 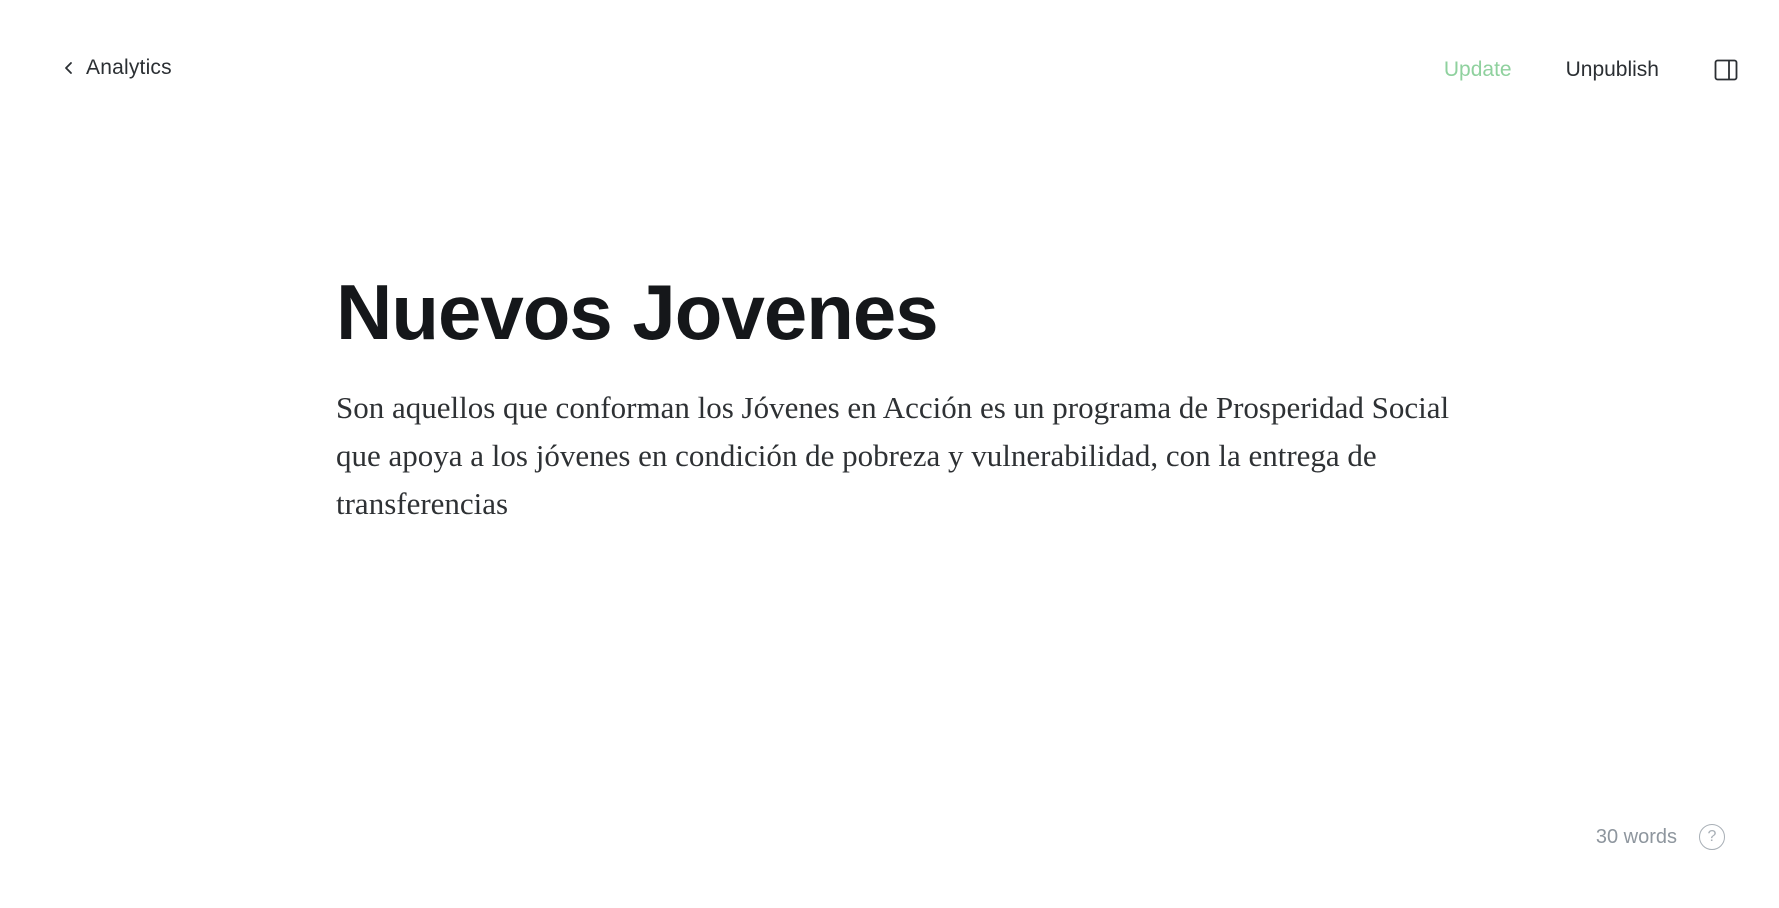 I want to click on sidebar-panel-icon, so click(x=1726, y=70).